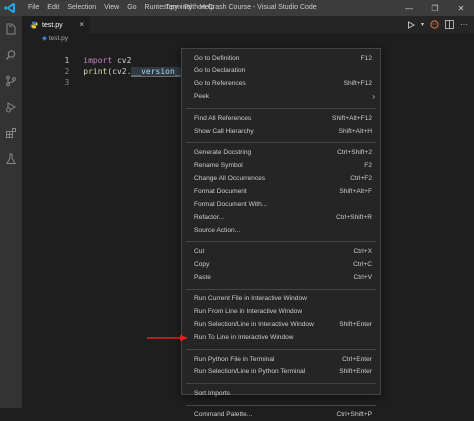 Image resolution: width=474 pixels, height=421 pixels. I want to click on red-arrow-annotation, so click(167, 338).